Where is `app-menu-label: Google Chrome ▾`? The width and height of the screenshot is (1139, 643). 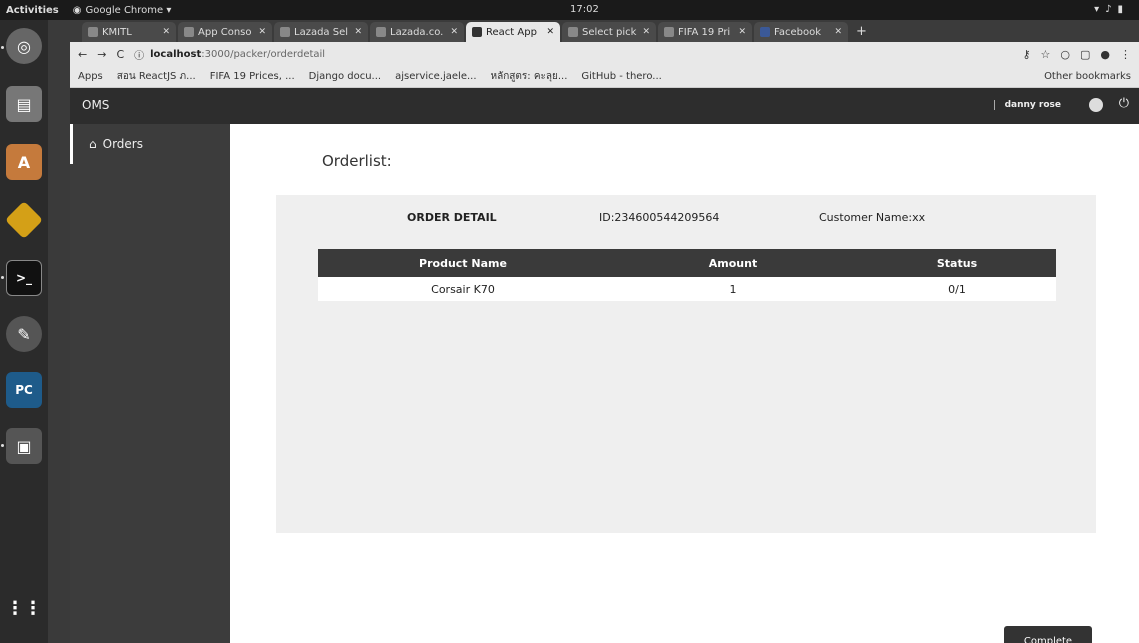
app-menu-label: Google Chrome ▾ is located at coordinates (128, 10).